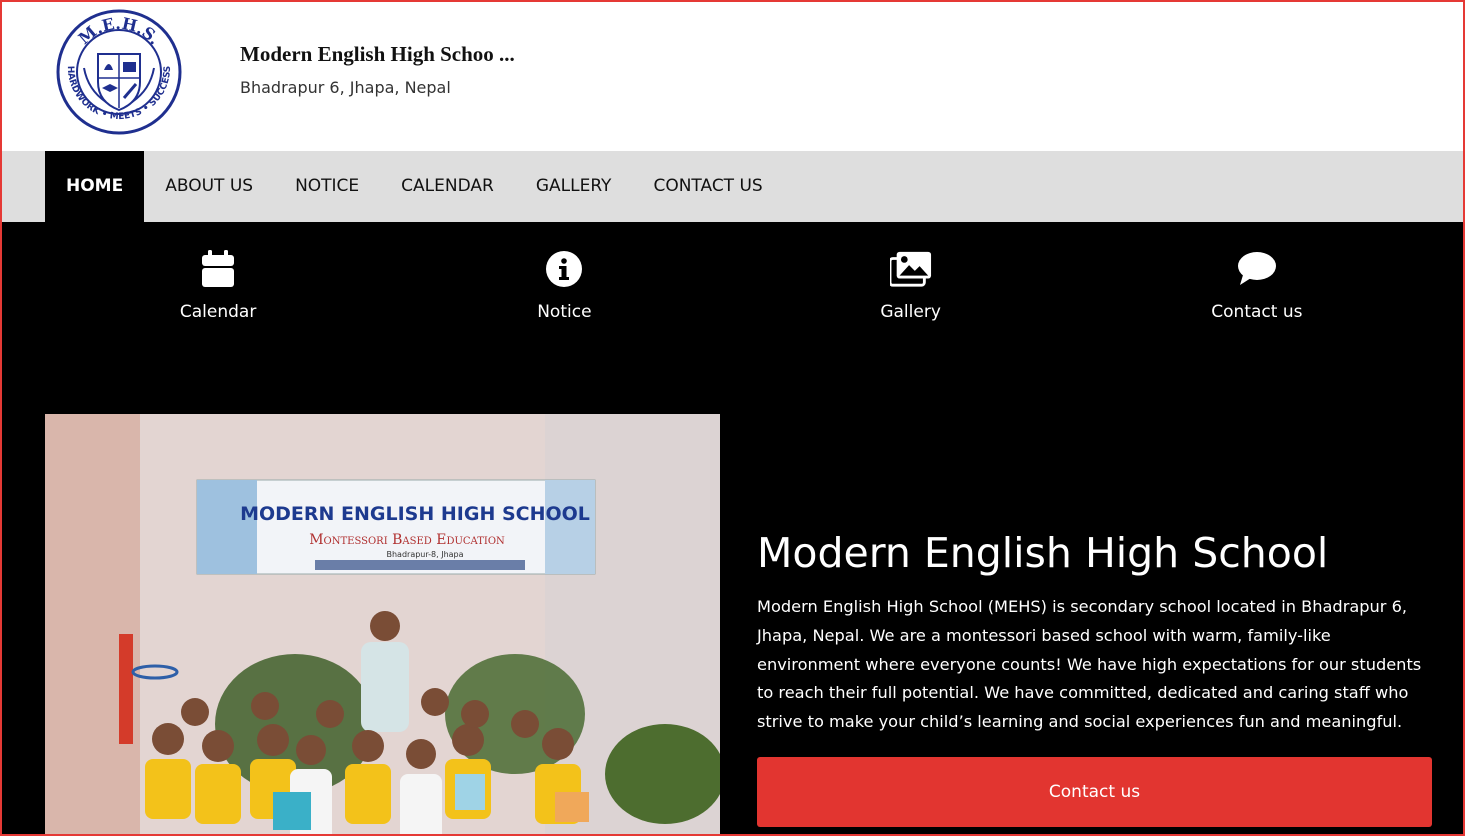 This screenshot has height=836, width=1465. What do you see at coordinates (209, 186) in the screenshot?
I see `nav-item-about-us: ABOUT US` at bounding box center [209, 186].